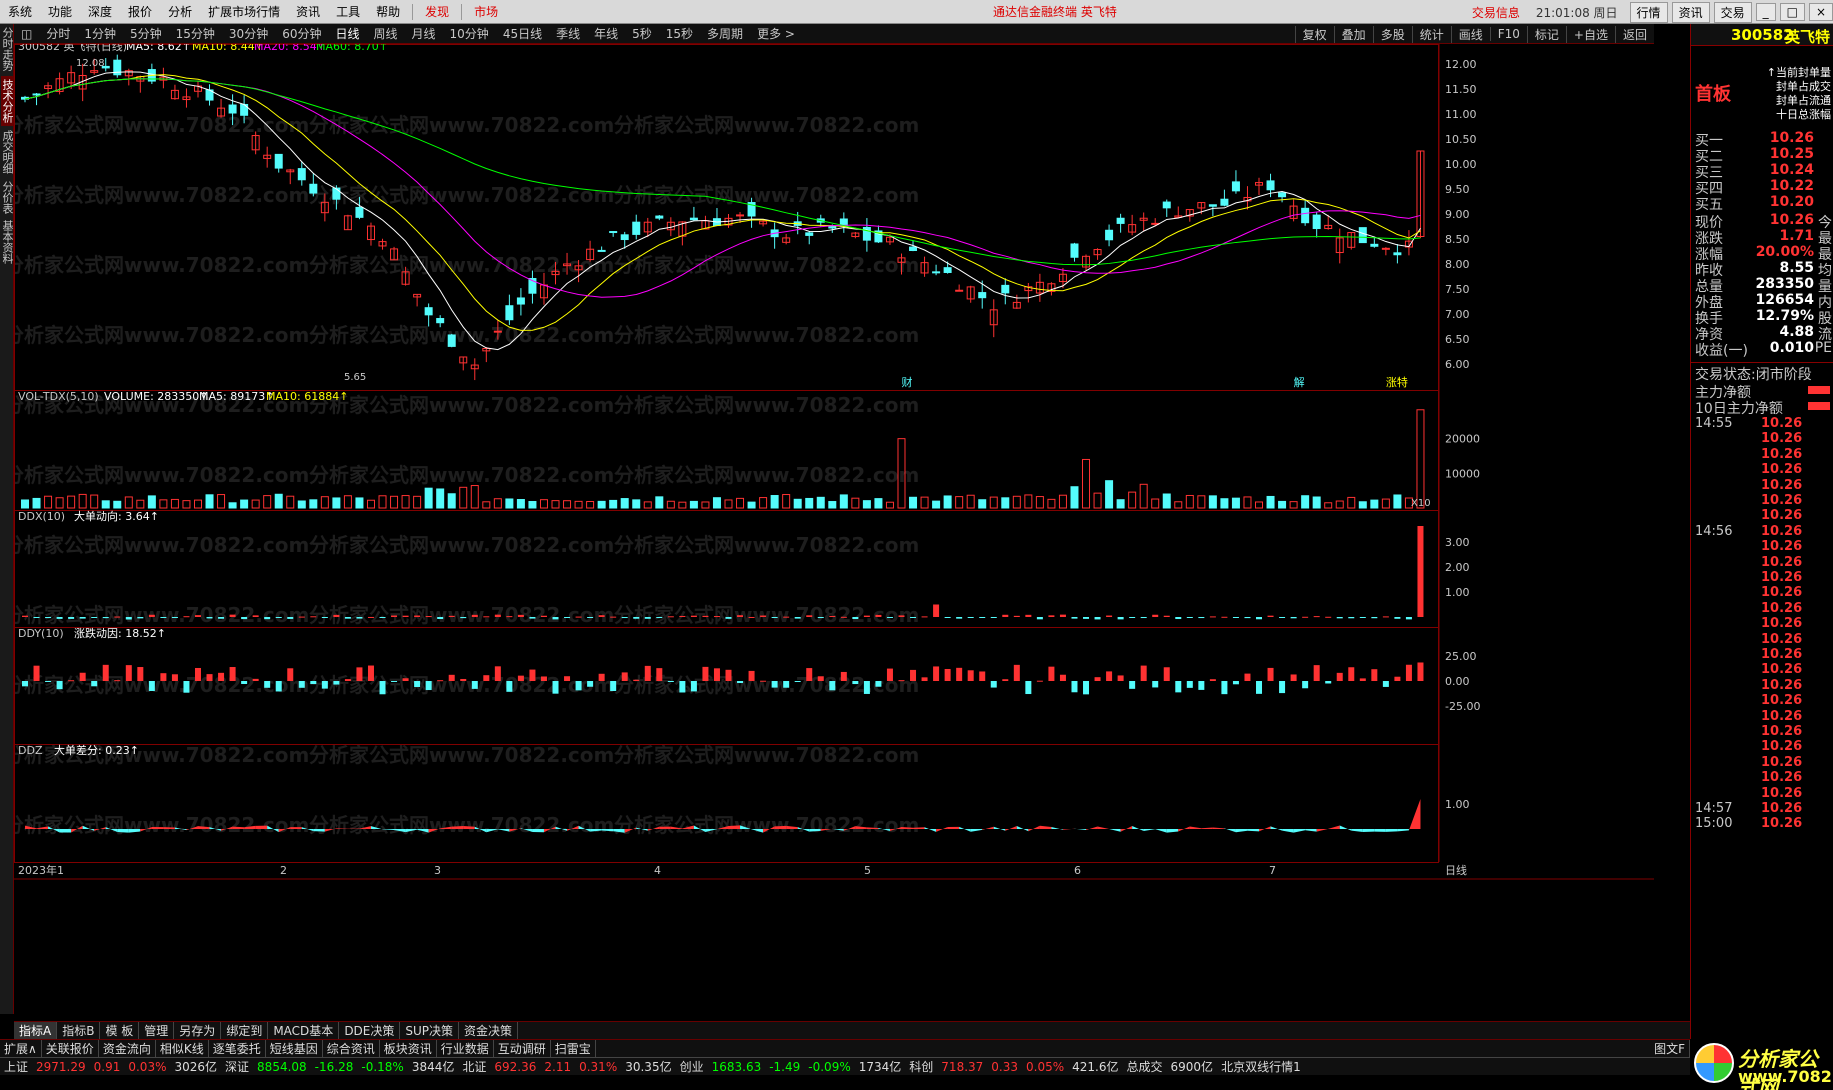  Describe the element at coordinates (146, 33) in the screenshot. I see `timeframe-2: 5分钟` at that location.